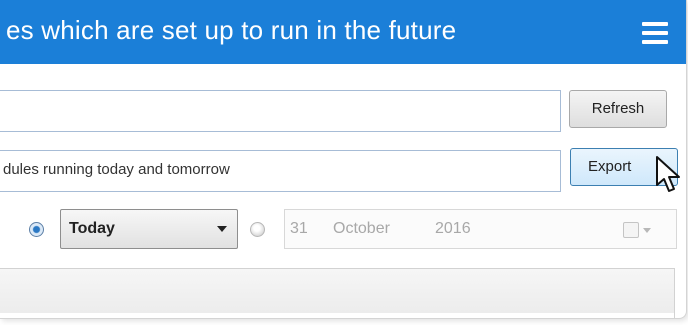  What do you see at coordinates (337, 315) in the screenshot?
I see `grid-body` at bounding box center [337, 315].